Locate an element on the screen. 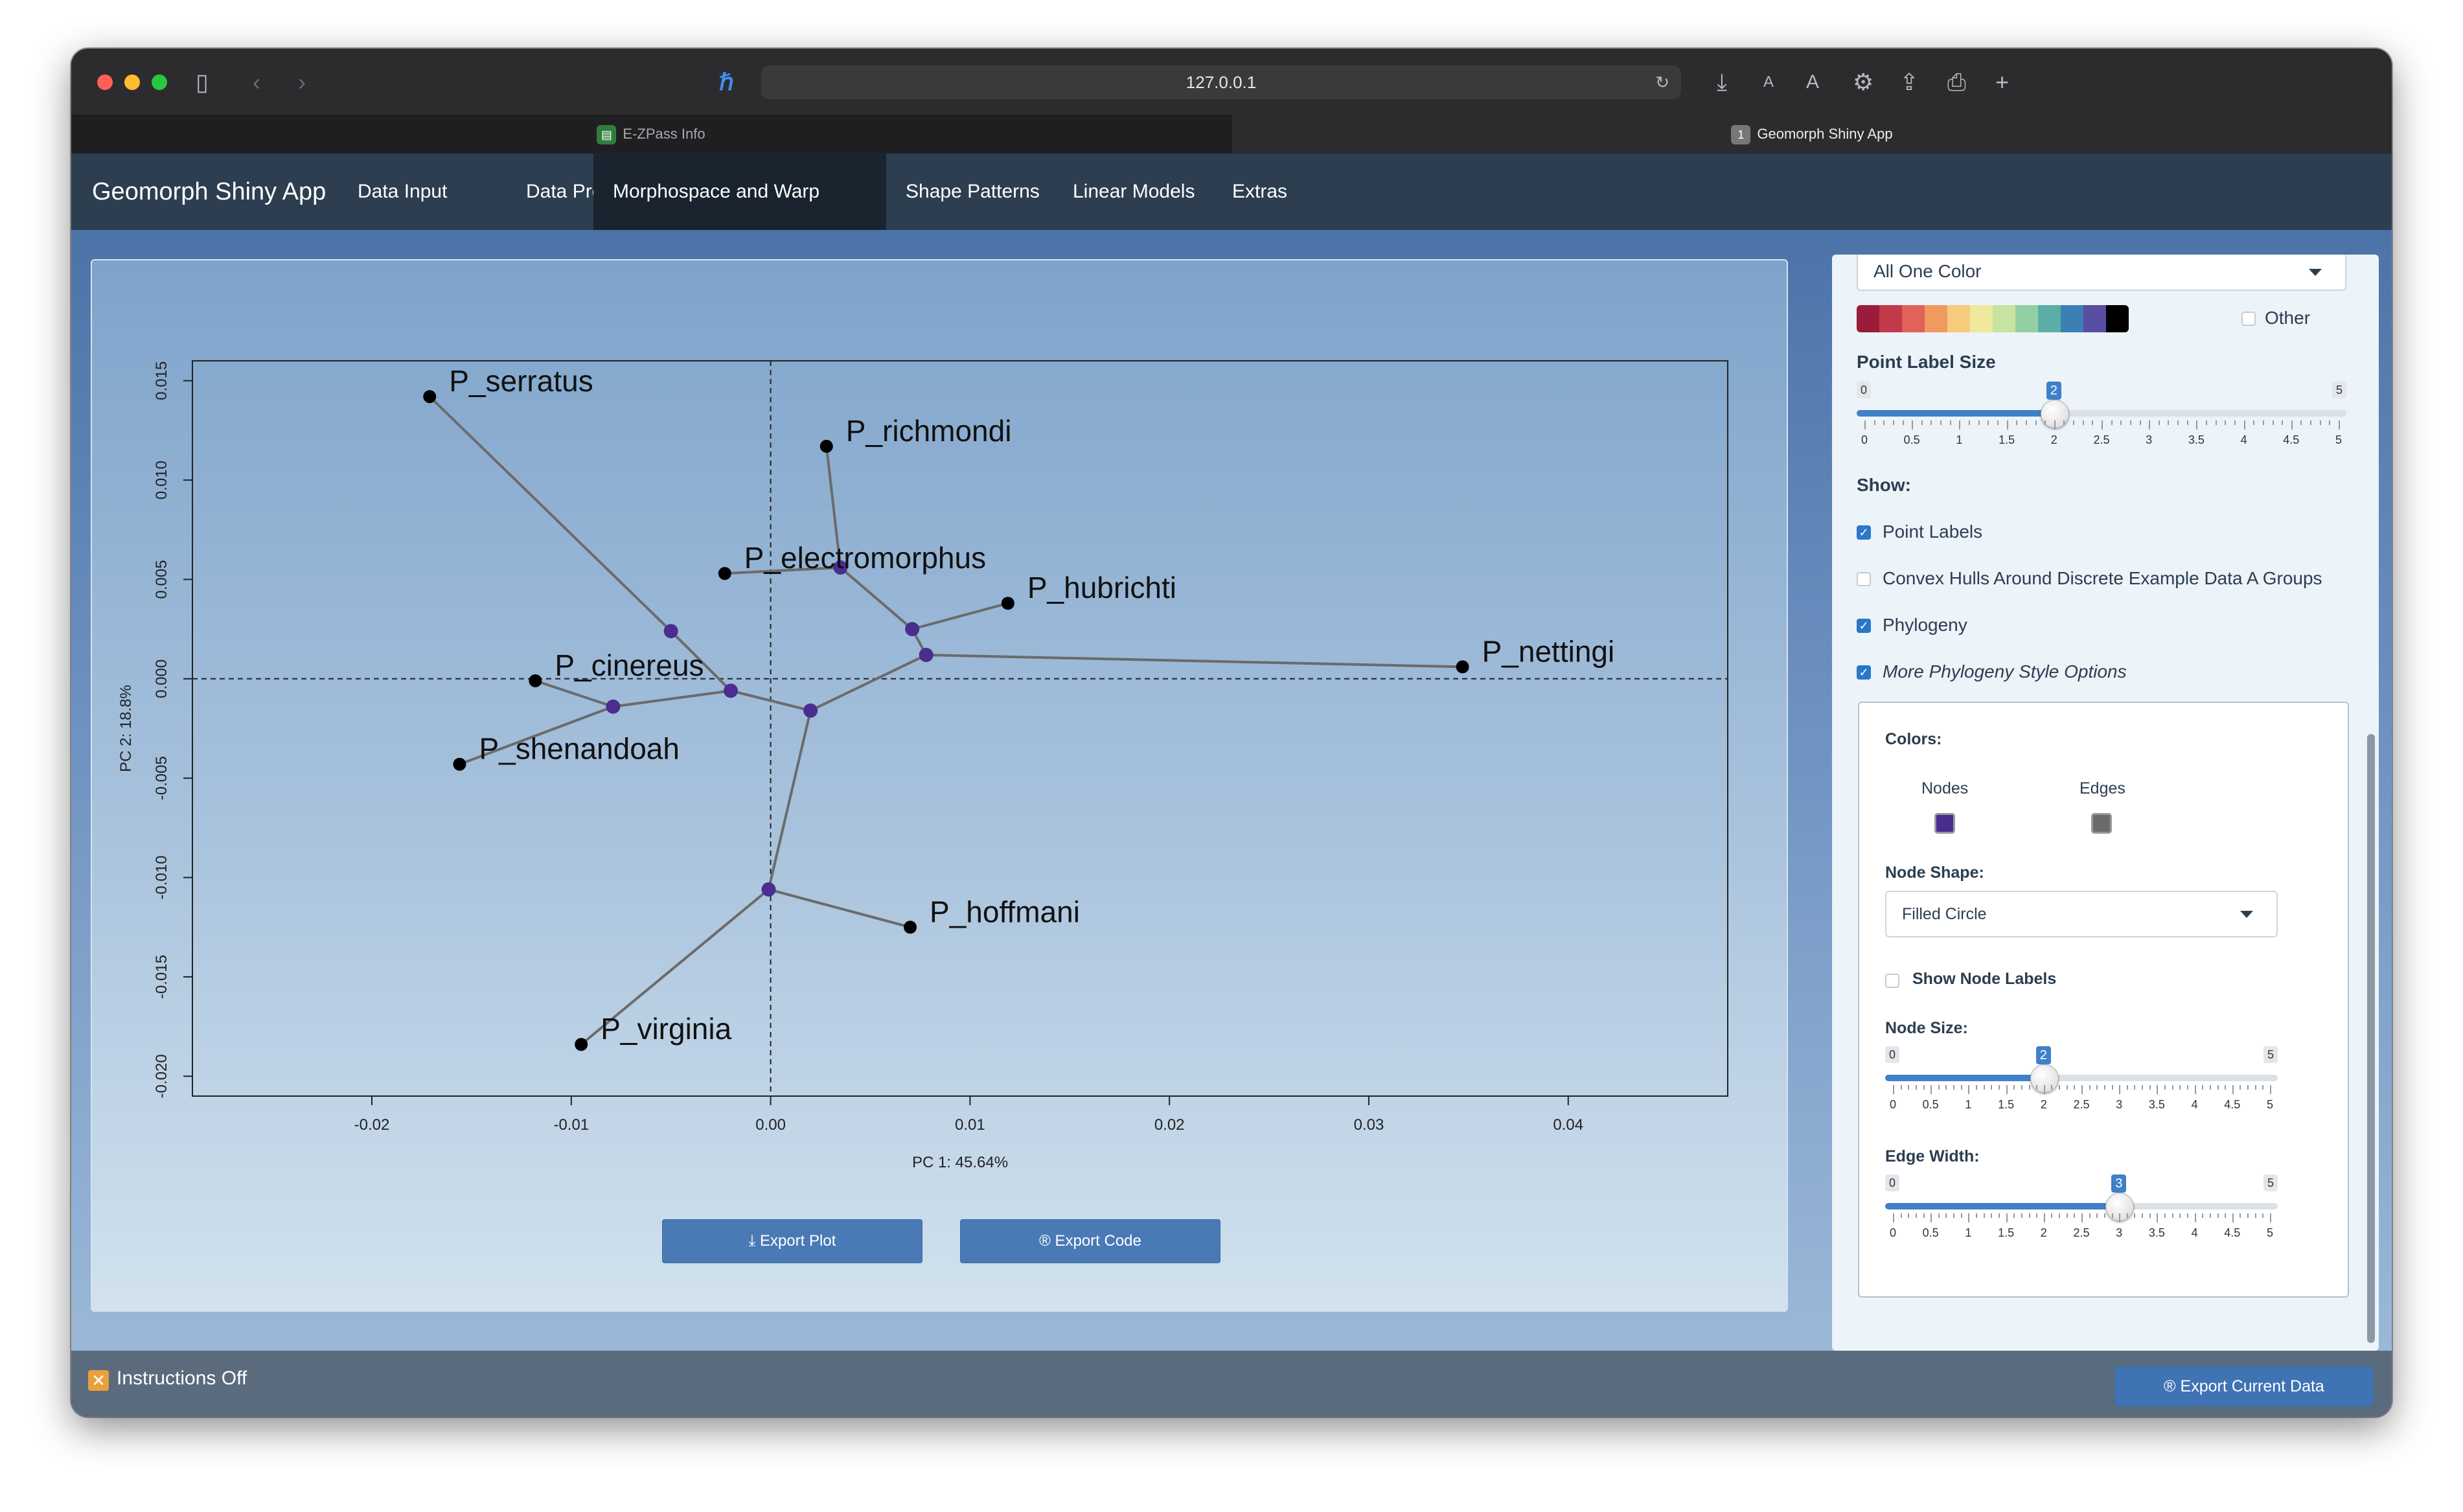  show-node-labels-checkbox is located at coordinates (1892, 981).